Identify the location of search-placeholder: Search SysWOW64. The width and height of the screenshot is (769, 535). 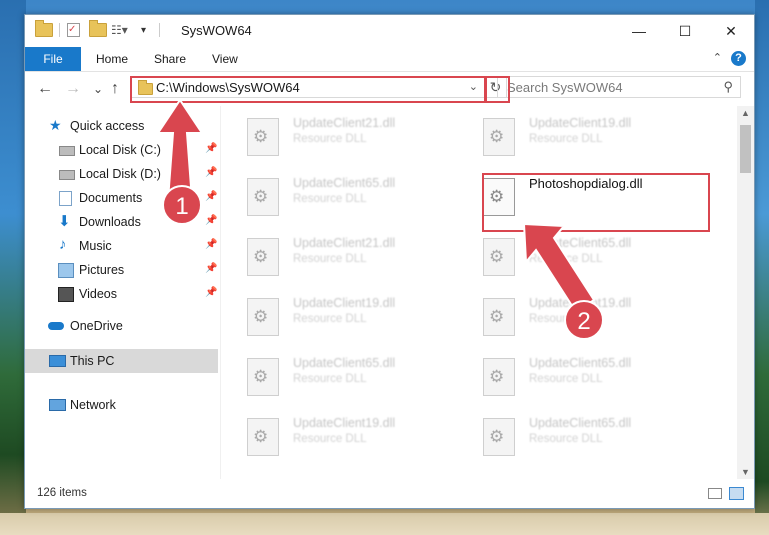
(565, 87).